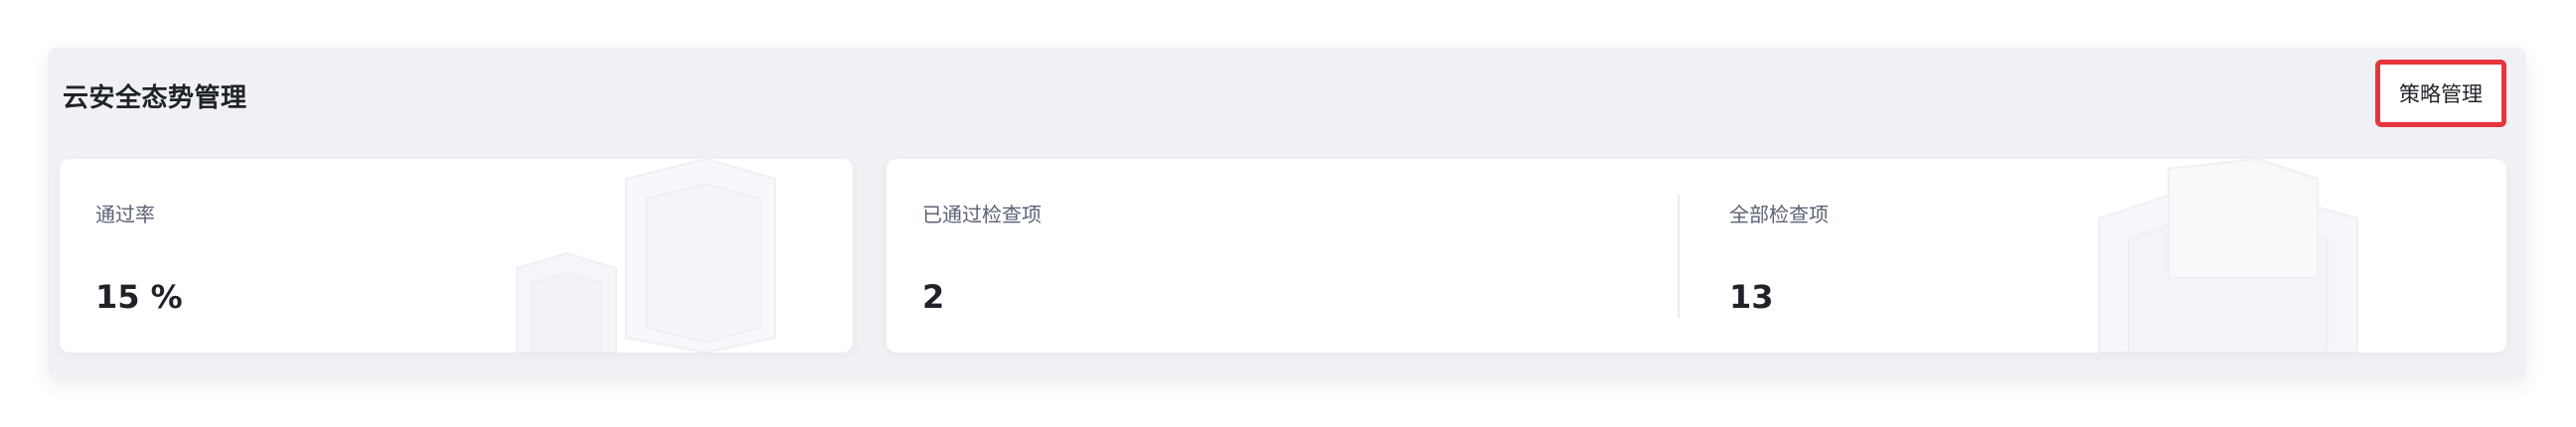  What do you see at coordinates (155, 98) in the screenshot?
I see `panel-title: 云安全态势管理` at bounding box center [155, 98].